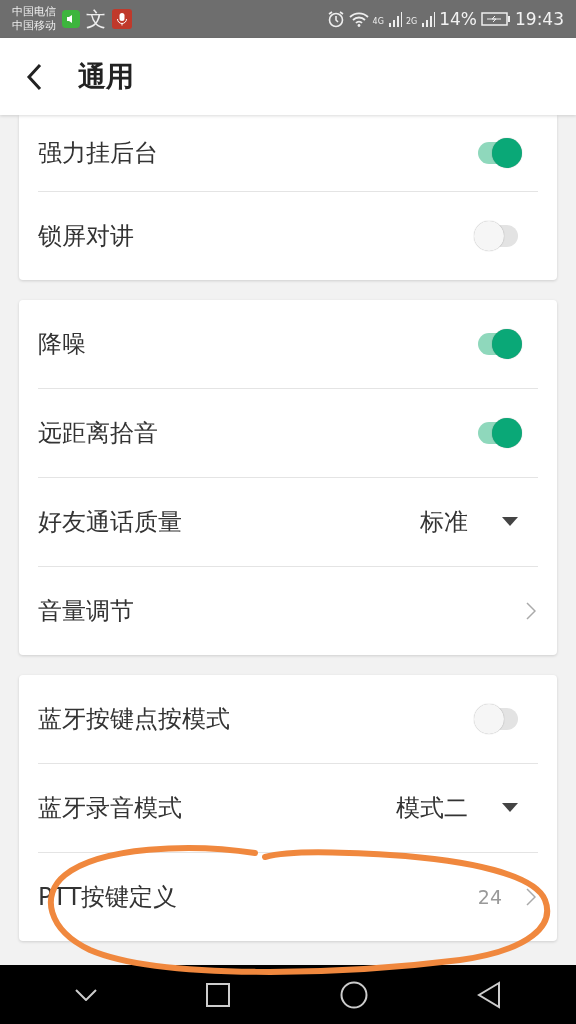 This screenshot has width=576, height=1024. What do you see at coordinates (353, 994) in the screenshot?
I see `home-icon` at bounding box center [353, 994].